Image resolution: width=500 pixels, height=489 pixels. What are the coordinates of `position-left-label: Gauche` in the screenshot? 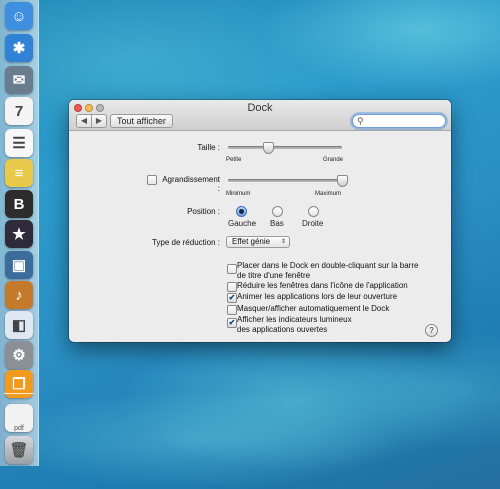 It's located at (242, 223).